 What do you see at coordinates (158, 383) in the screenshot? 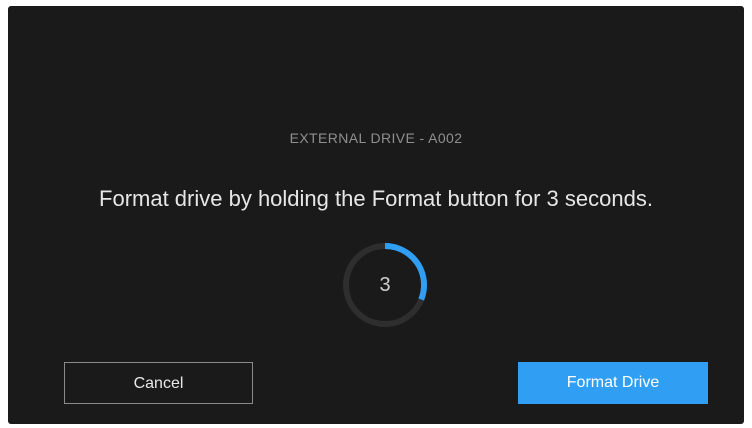
I see `cancel-button: Cancel` at bounding box center [158, 383].